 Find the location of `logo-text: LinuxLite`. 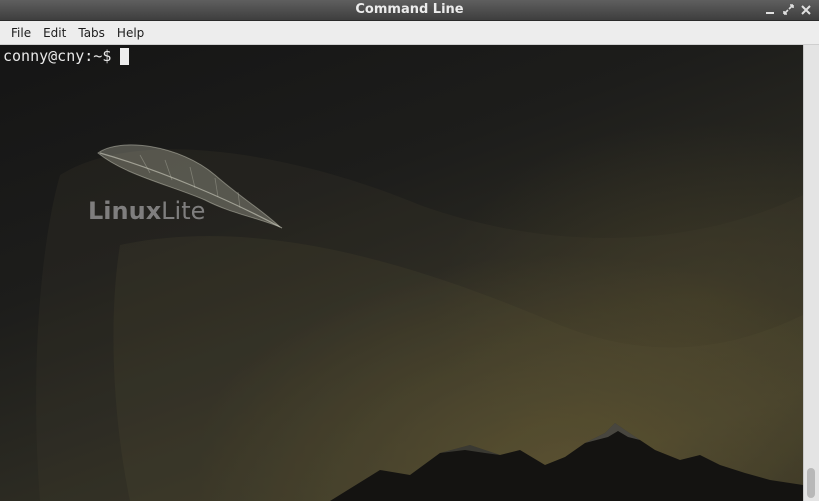

logo-text: LinuxLite is located at coordinates (146, 211).